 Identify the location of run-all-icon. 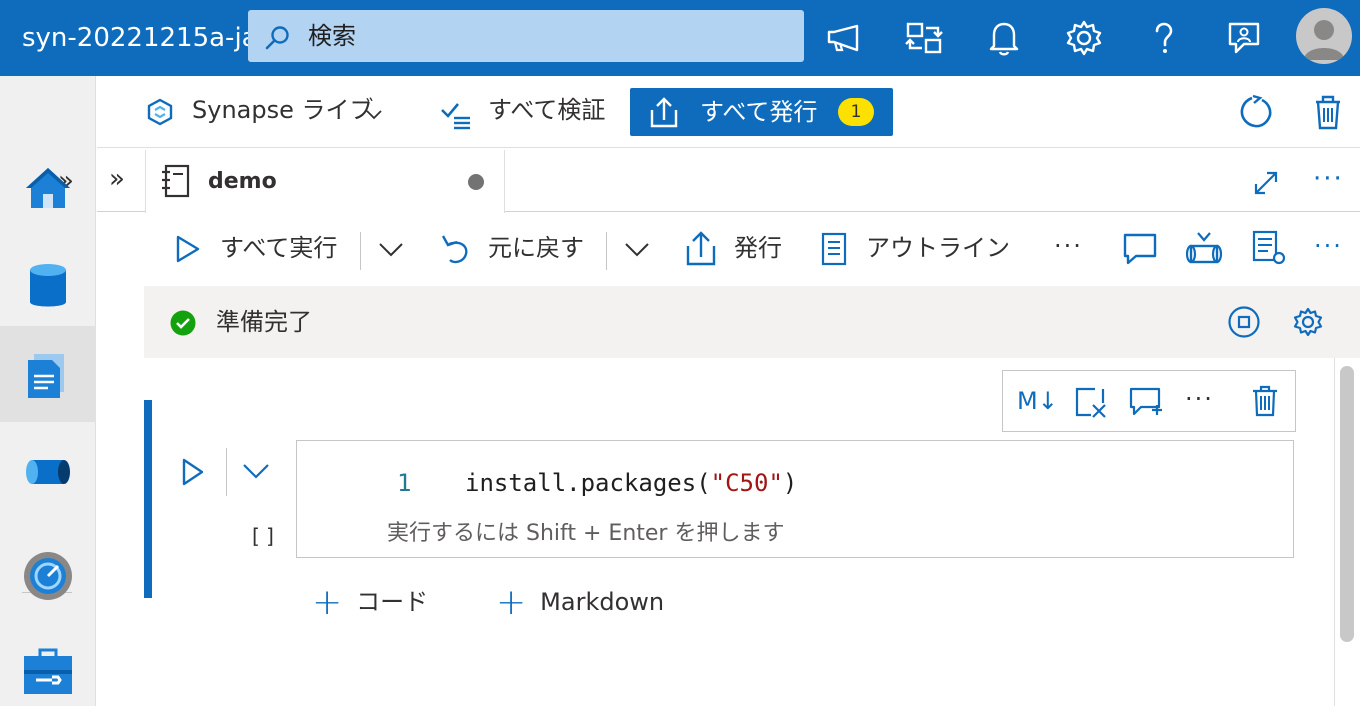
(188, 249).